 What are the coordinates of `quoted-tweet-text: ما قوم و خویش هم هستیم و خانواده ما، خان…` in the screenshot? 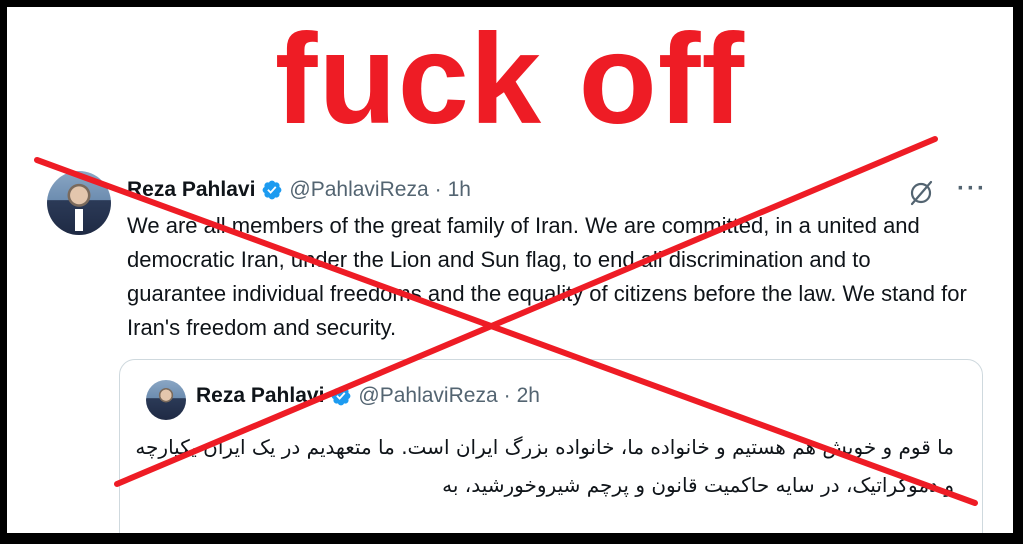 It's located at (544, 466).